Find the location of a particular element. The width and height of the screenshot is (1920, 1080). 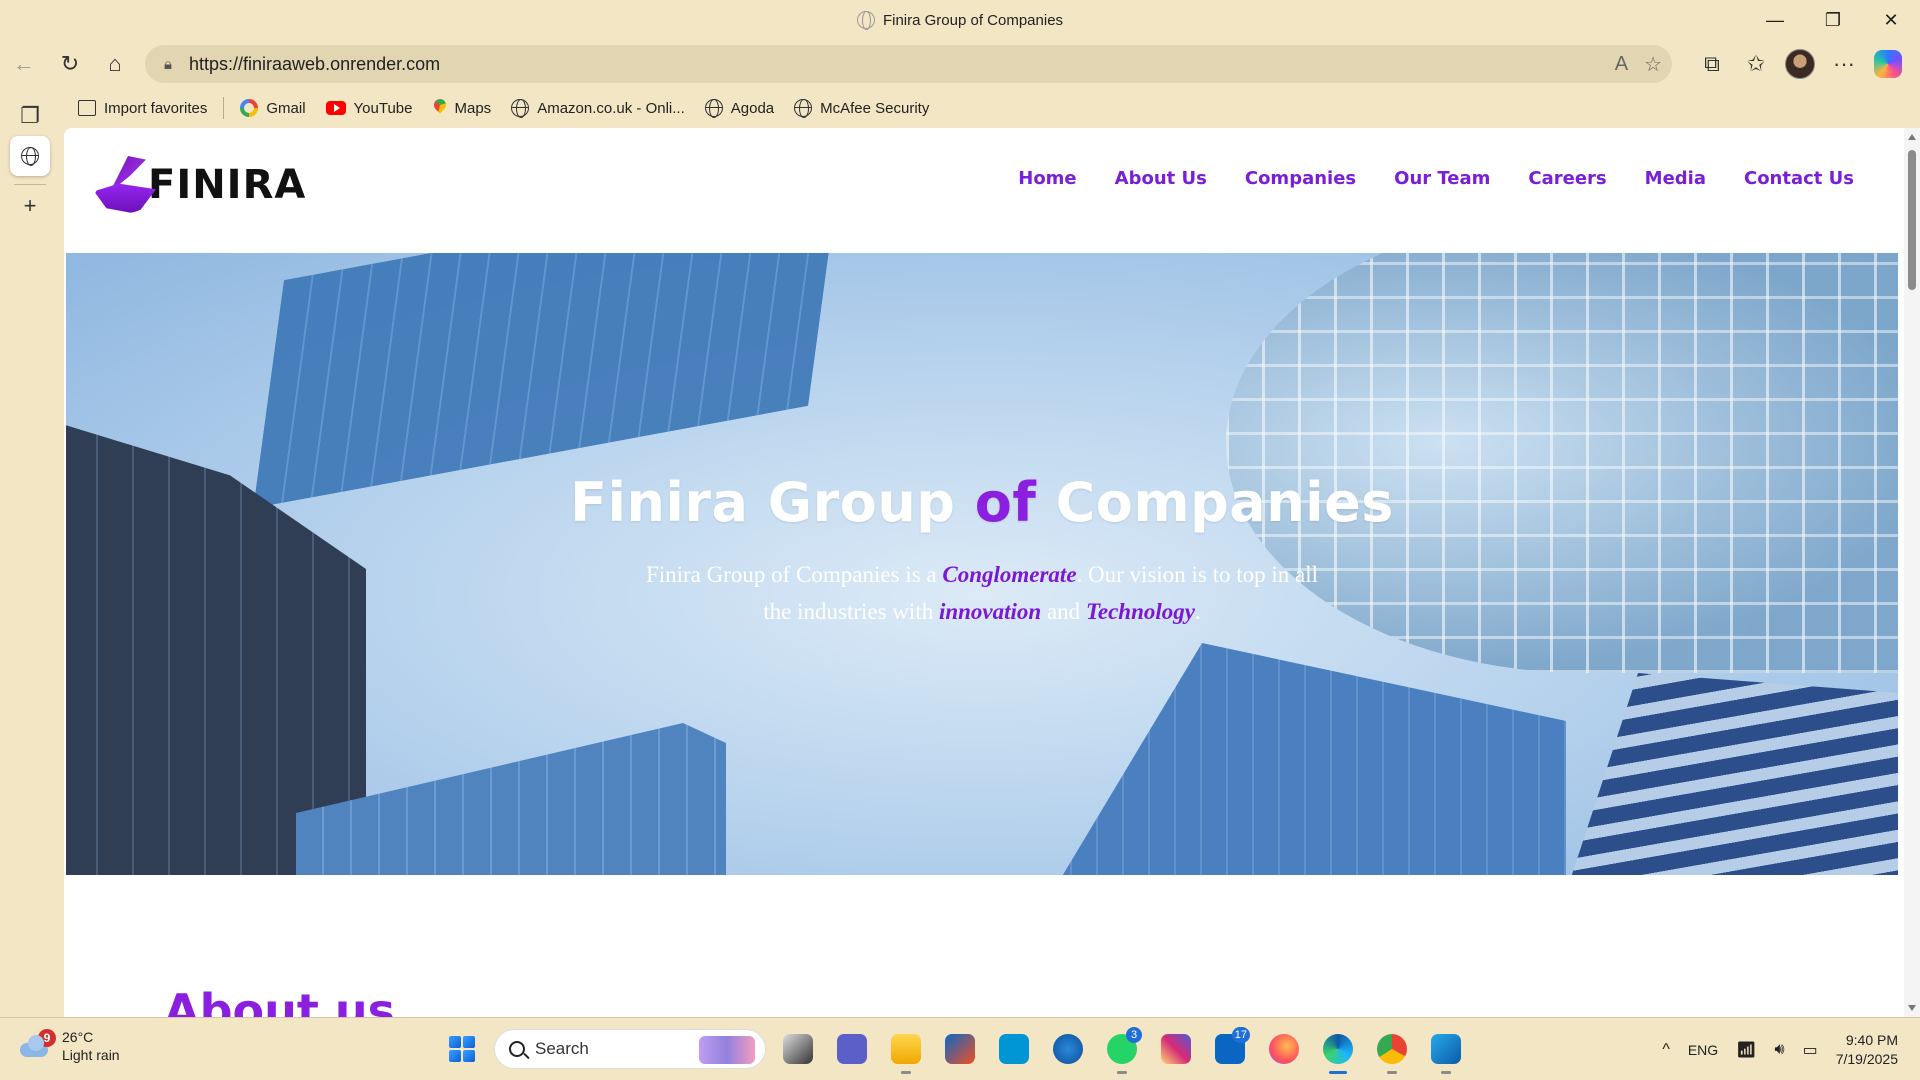

page-scrollbar is located at coordinates (1912, 572).